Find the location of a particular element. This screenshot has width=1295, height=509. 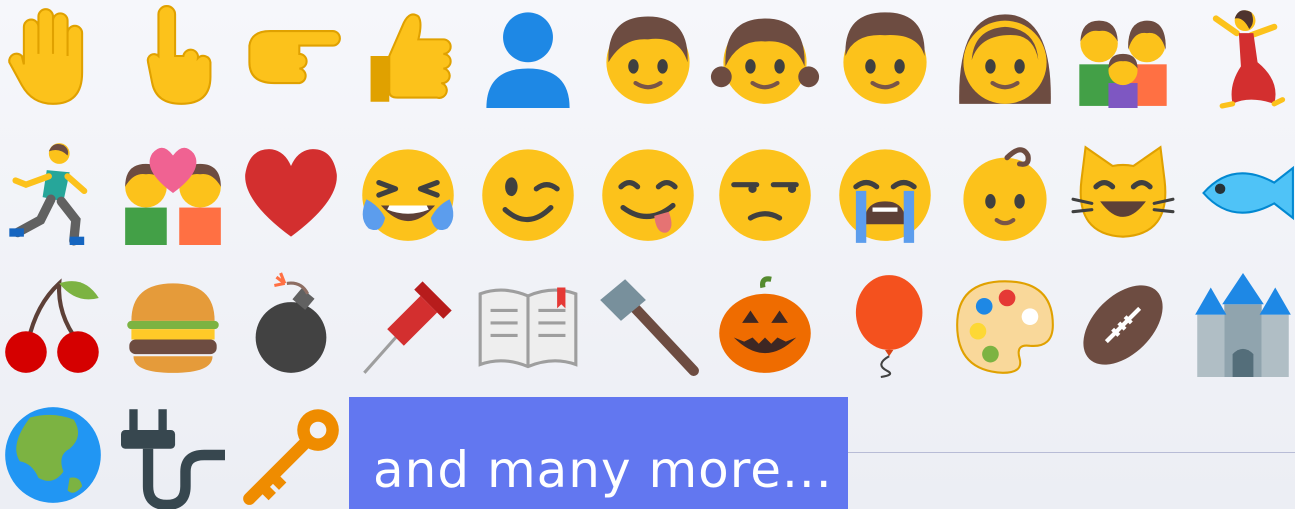

hammer-icon-graphic is located at coordinates (649, 327).